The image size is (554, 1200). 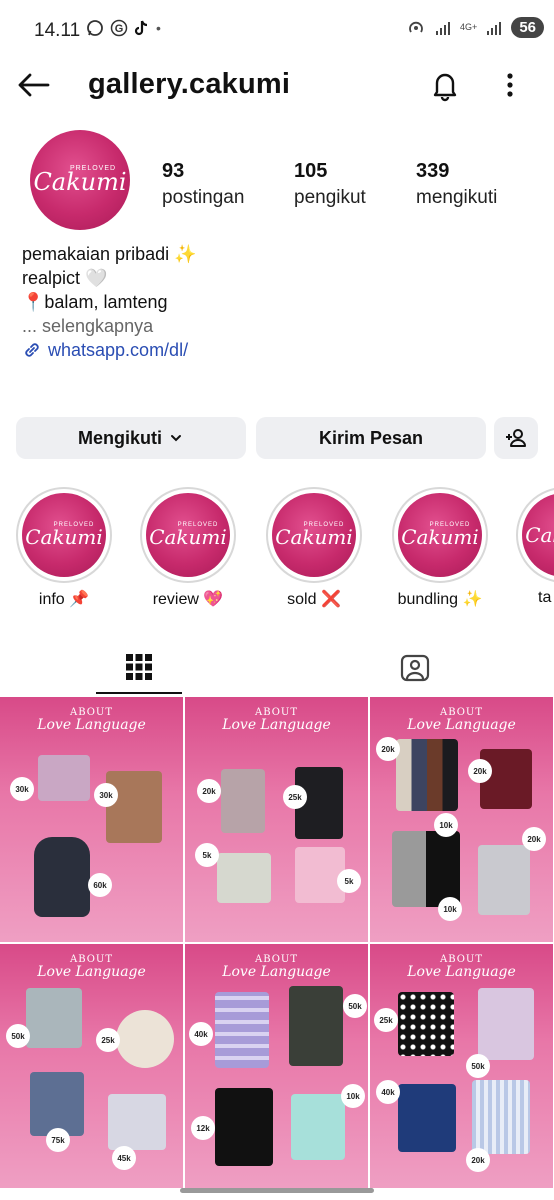 I want to click on active-tab-indicator, so click(x=139, y=693).